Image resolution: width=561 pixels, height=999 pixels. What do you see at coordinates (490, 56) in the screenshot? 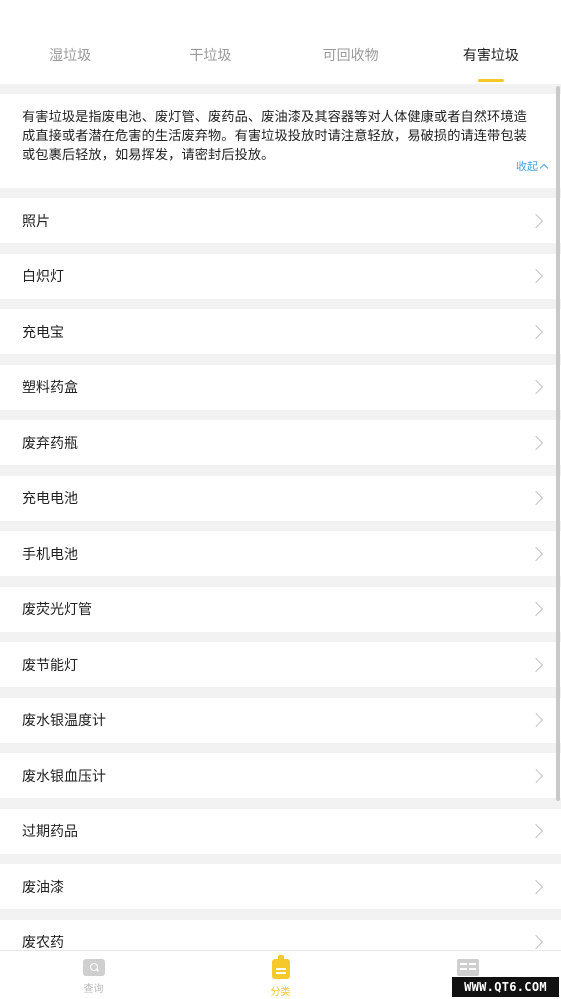
I see `tab-label: 有害垃圾` at bounding box center [490, 56].